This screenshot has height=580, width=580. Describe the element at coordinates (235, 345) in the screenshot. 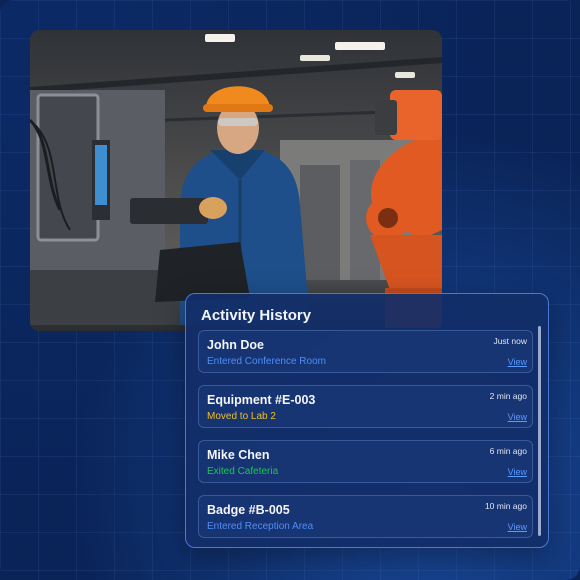

I see `activity-name: John Doe` at that location.